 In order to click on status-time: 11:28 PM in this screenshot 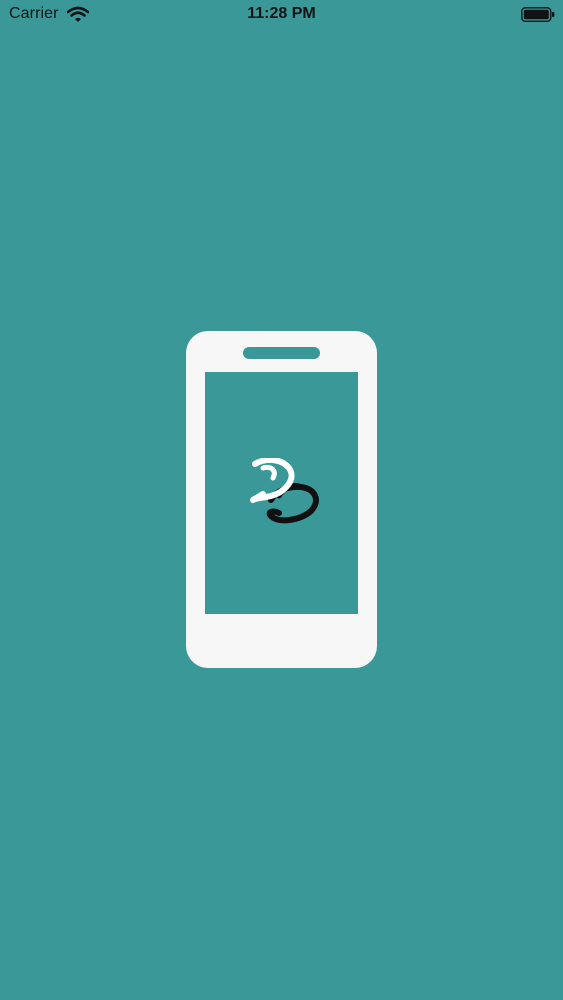, I will do `click(281, 13)`.